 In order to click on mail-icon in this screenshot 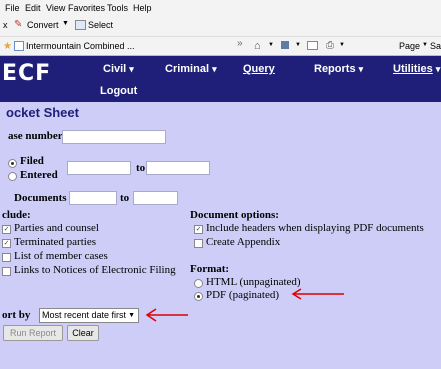, I will do `click(312, 45)`.